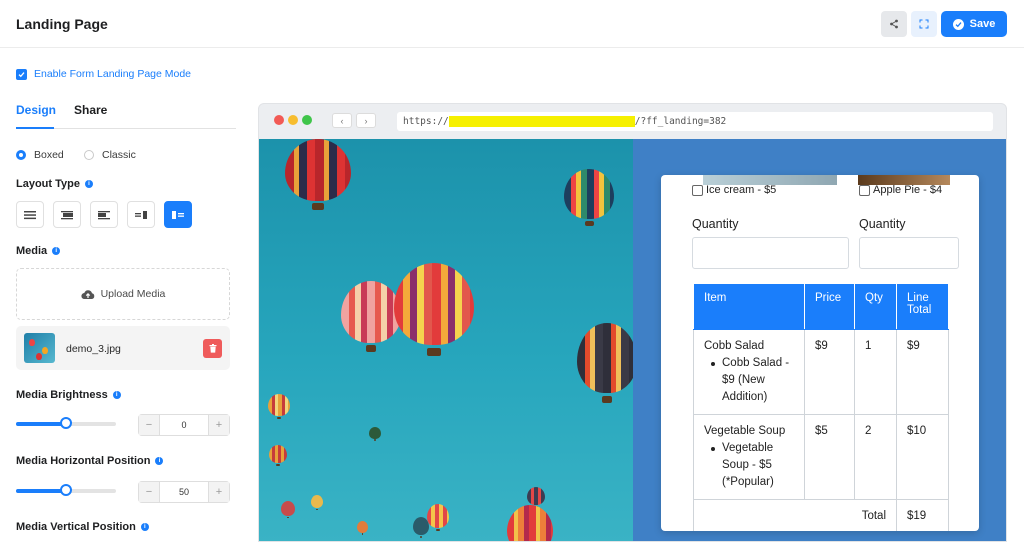  I want to click on browser-forward-button: ›, so click(366, 120).